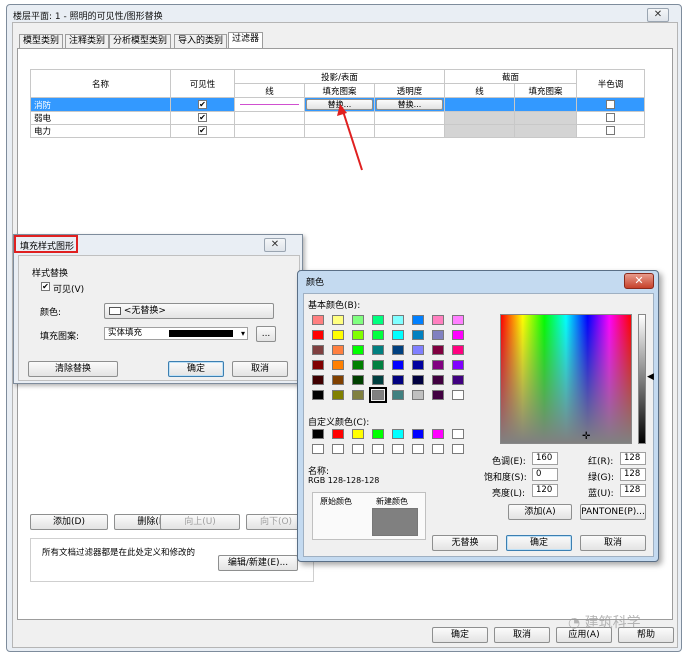 Image resolution: width=688 pixels, height=656 pixels. I want to click on luminance-slider, so click(642, 379).